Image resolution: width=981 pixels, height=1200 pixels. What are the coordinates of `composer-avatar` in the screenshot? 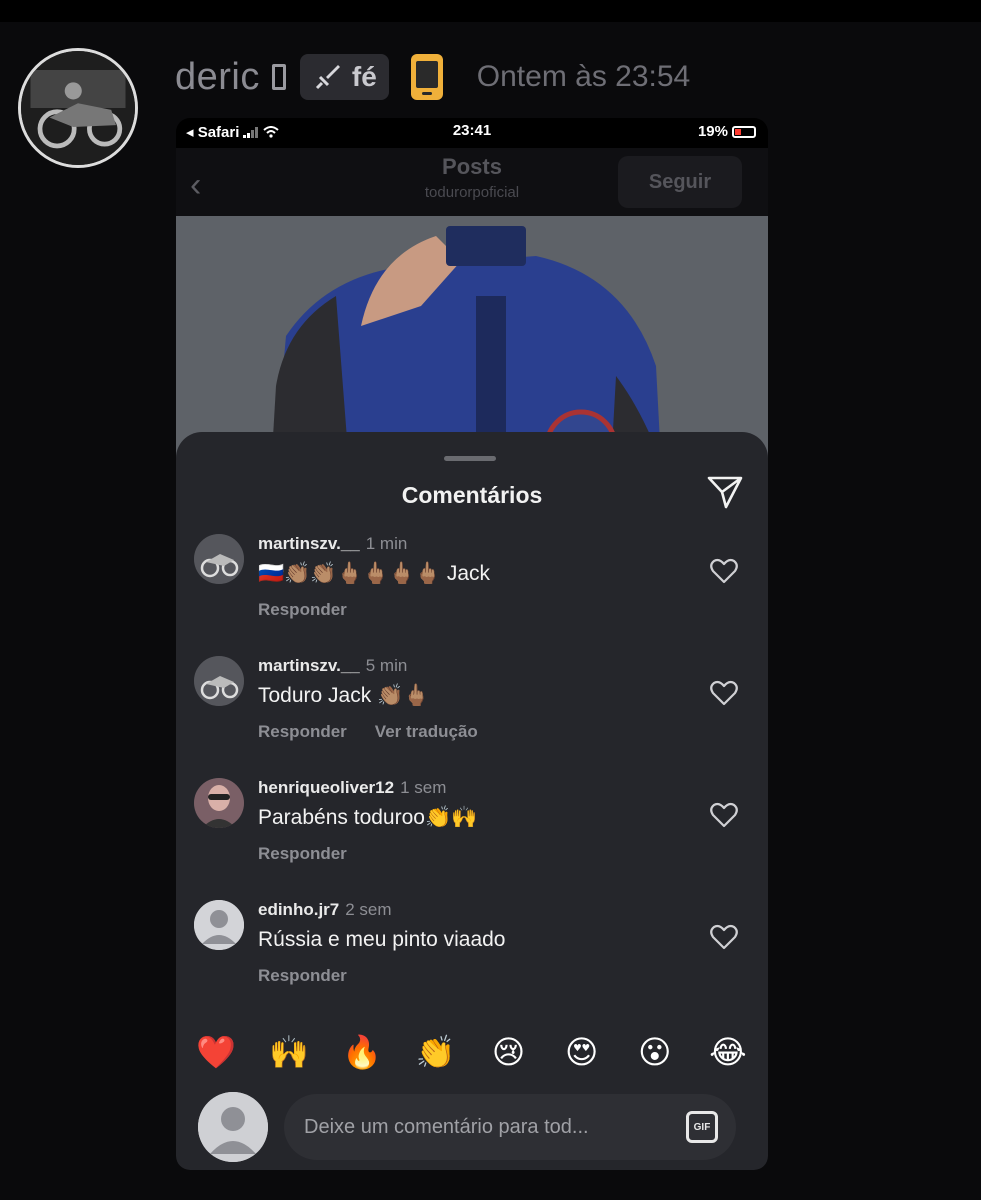 It's located at (233, 1127).